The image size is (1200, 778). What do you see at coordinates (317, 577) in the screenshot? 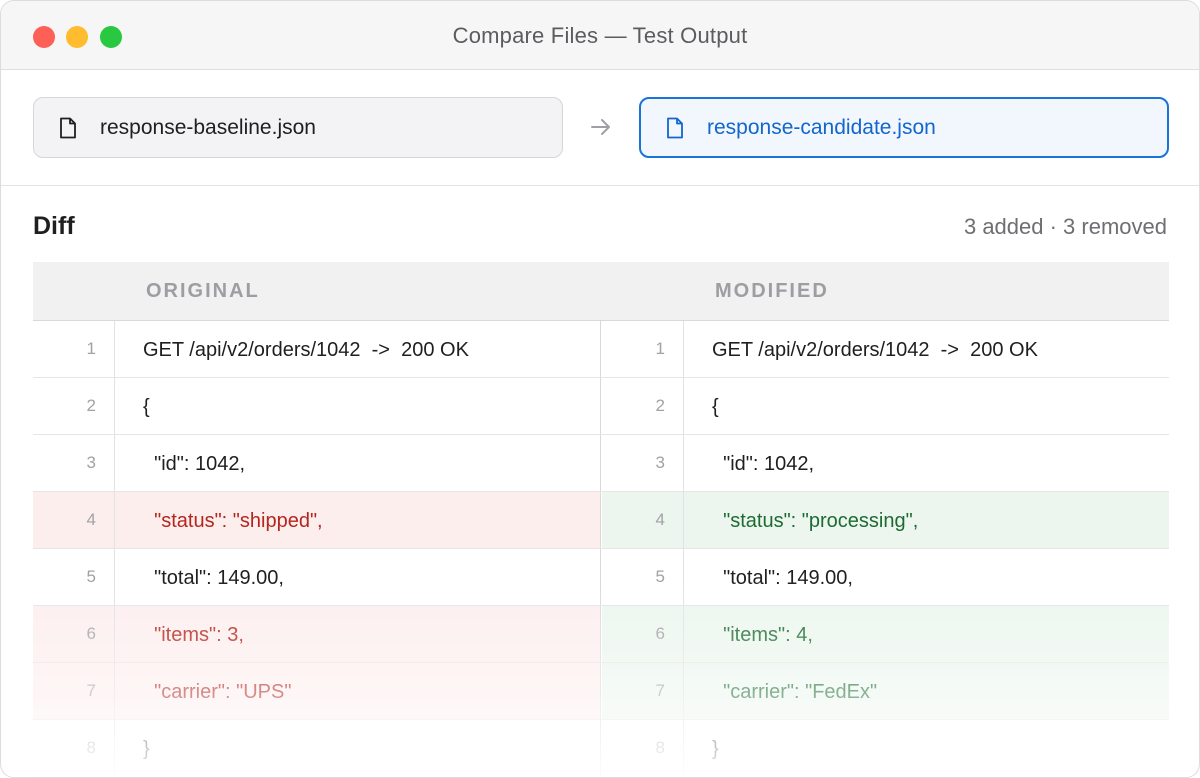
I see `original-line: 5 "total": 149.00,` at bounding box center [317, 577].